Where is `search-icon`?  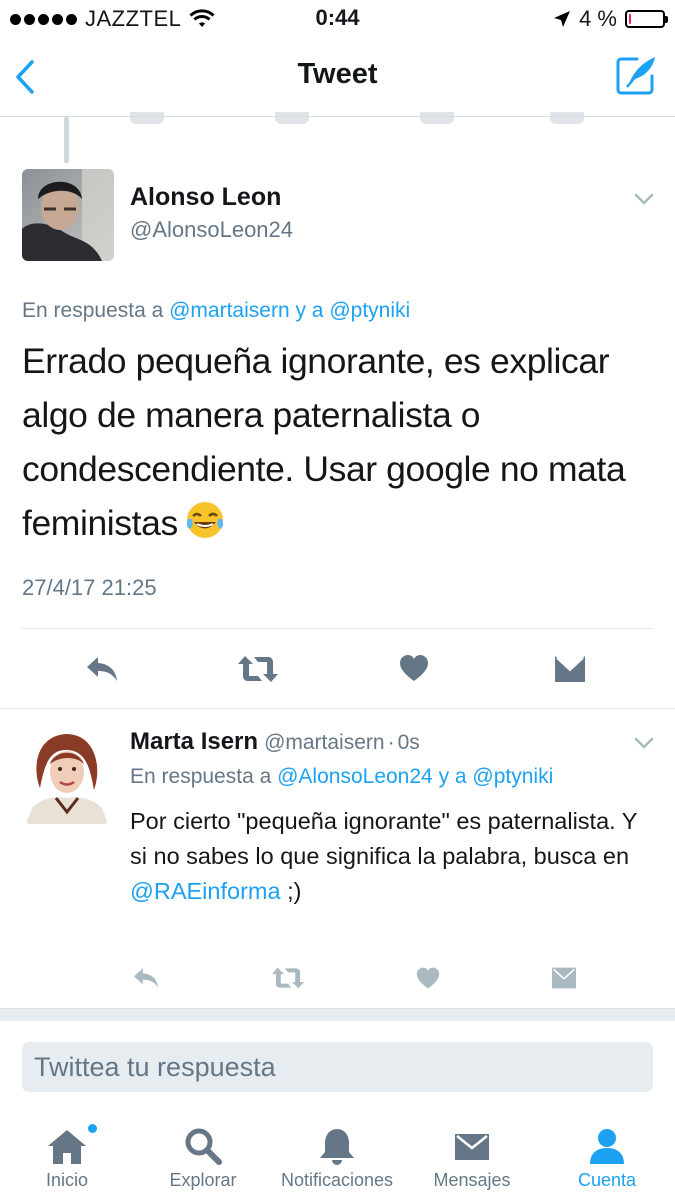
search-icon is located at coordinates (203, 1146).